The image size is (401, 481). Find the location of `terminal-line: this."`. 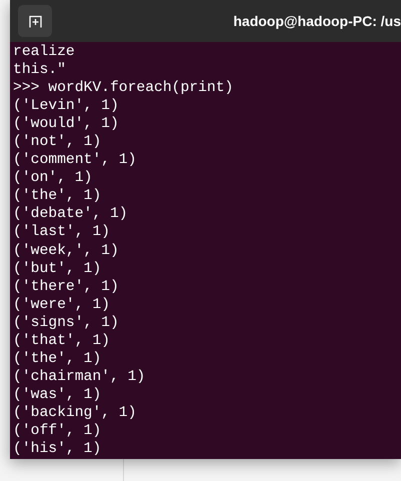

terminal-line: this." is located at coordinates (39, 70).